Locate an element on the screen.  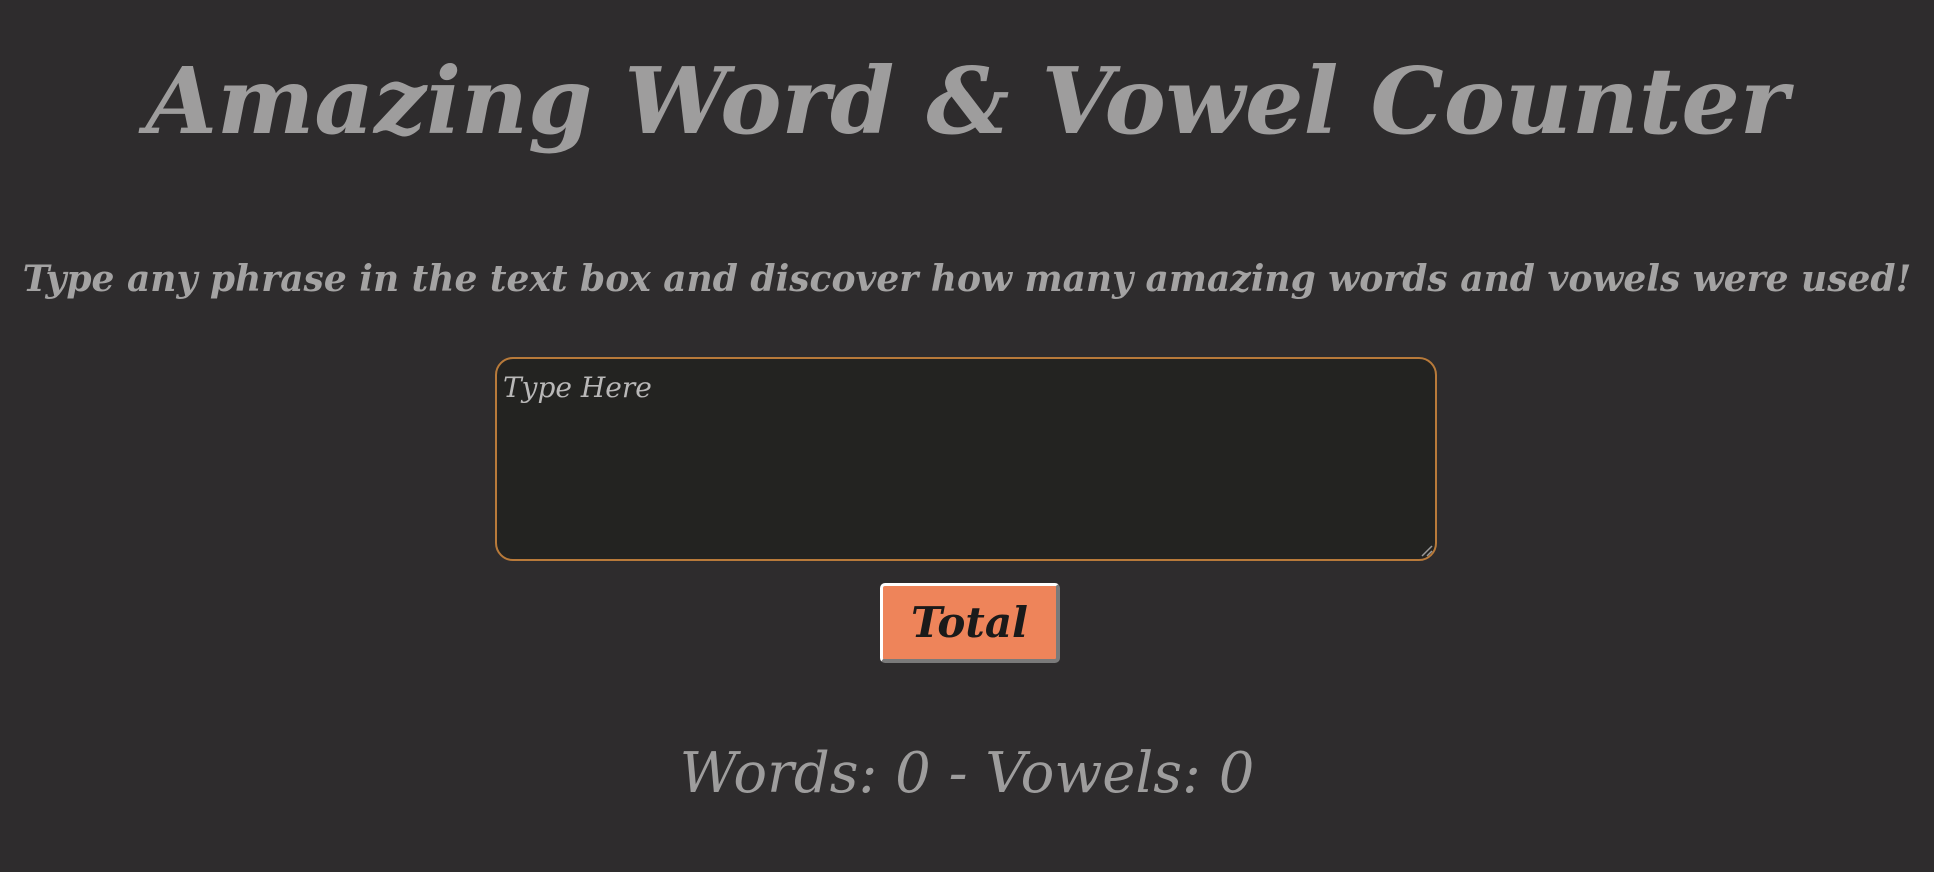
page-title: Amazing Word & Vowel Counter is located at coordinates (967, 101).